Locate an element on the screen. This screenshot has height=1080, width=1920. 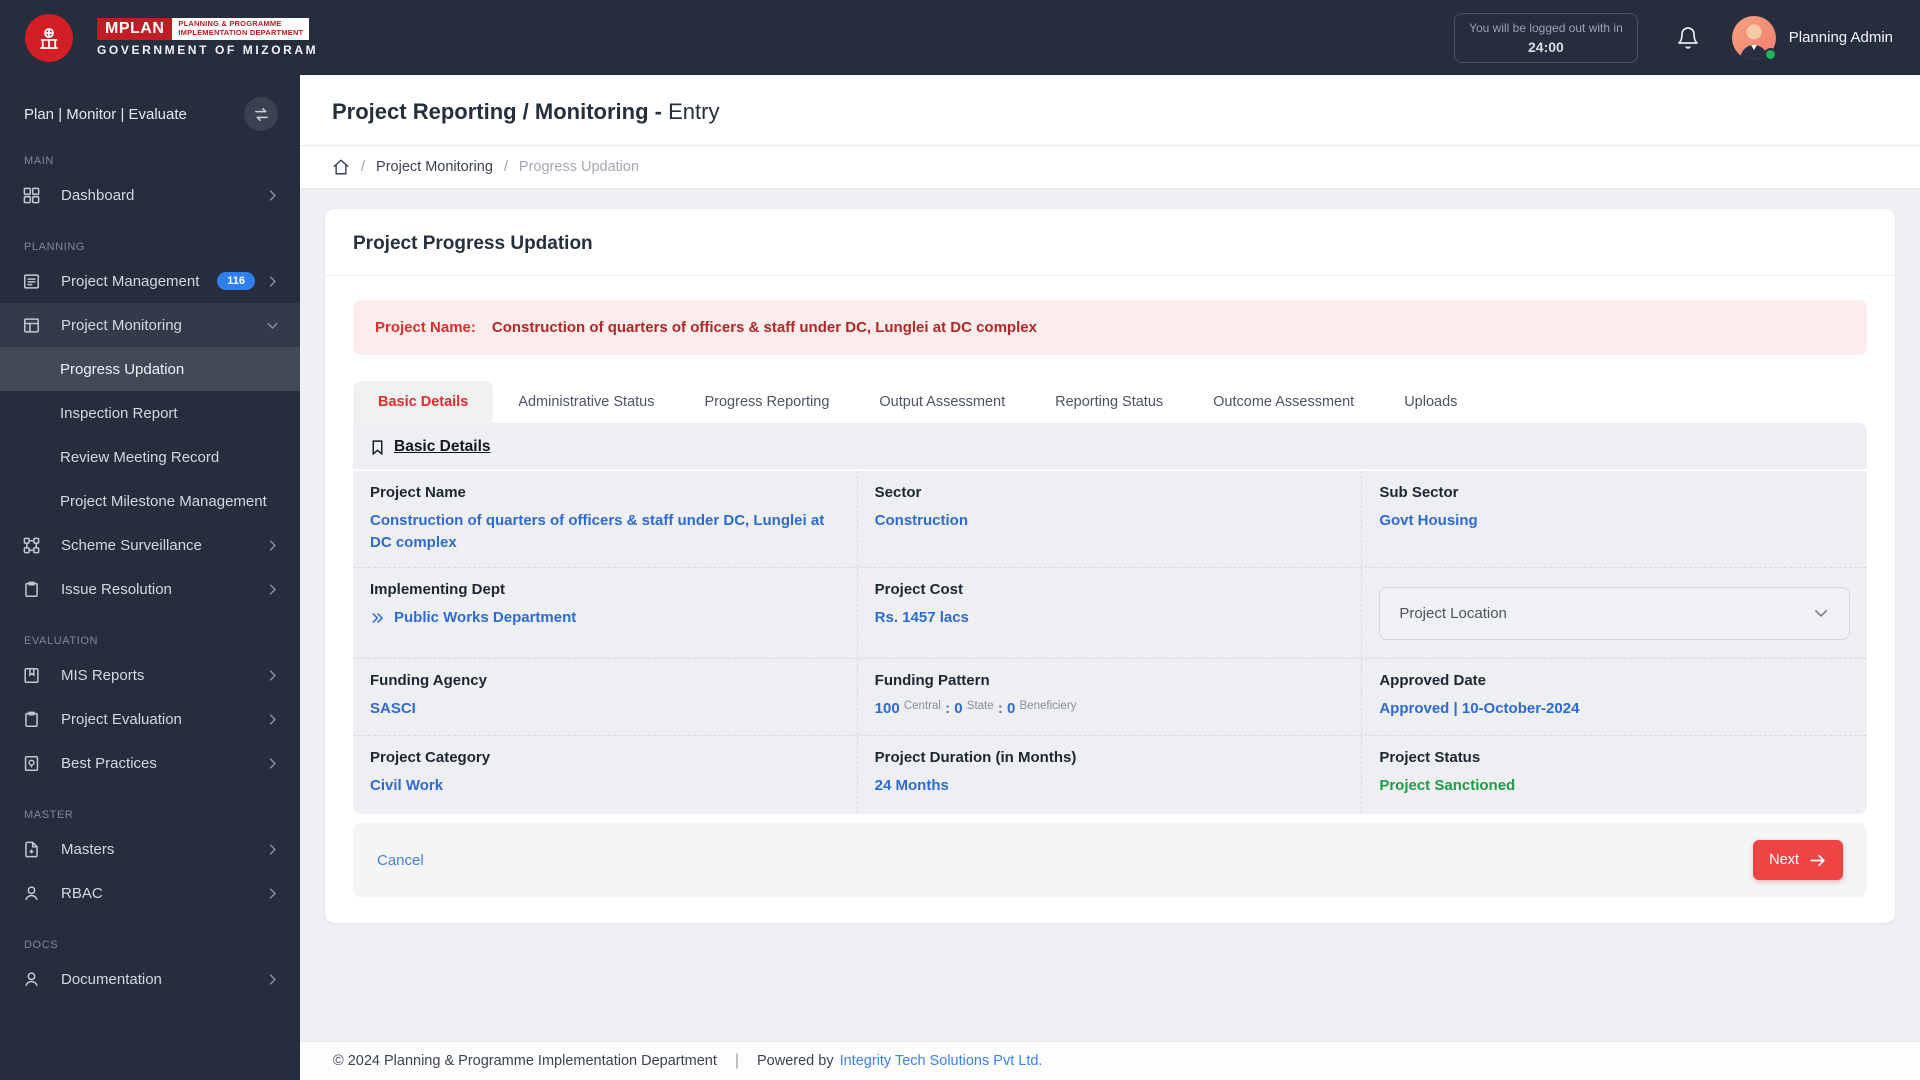
project-status-value: Project Sanctioned is located at coordinates (1447, 785).